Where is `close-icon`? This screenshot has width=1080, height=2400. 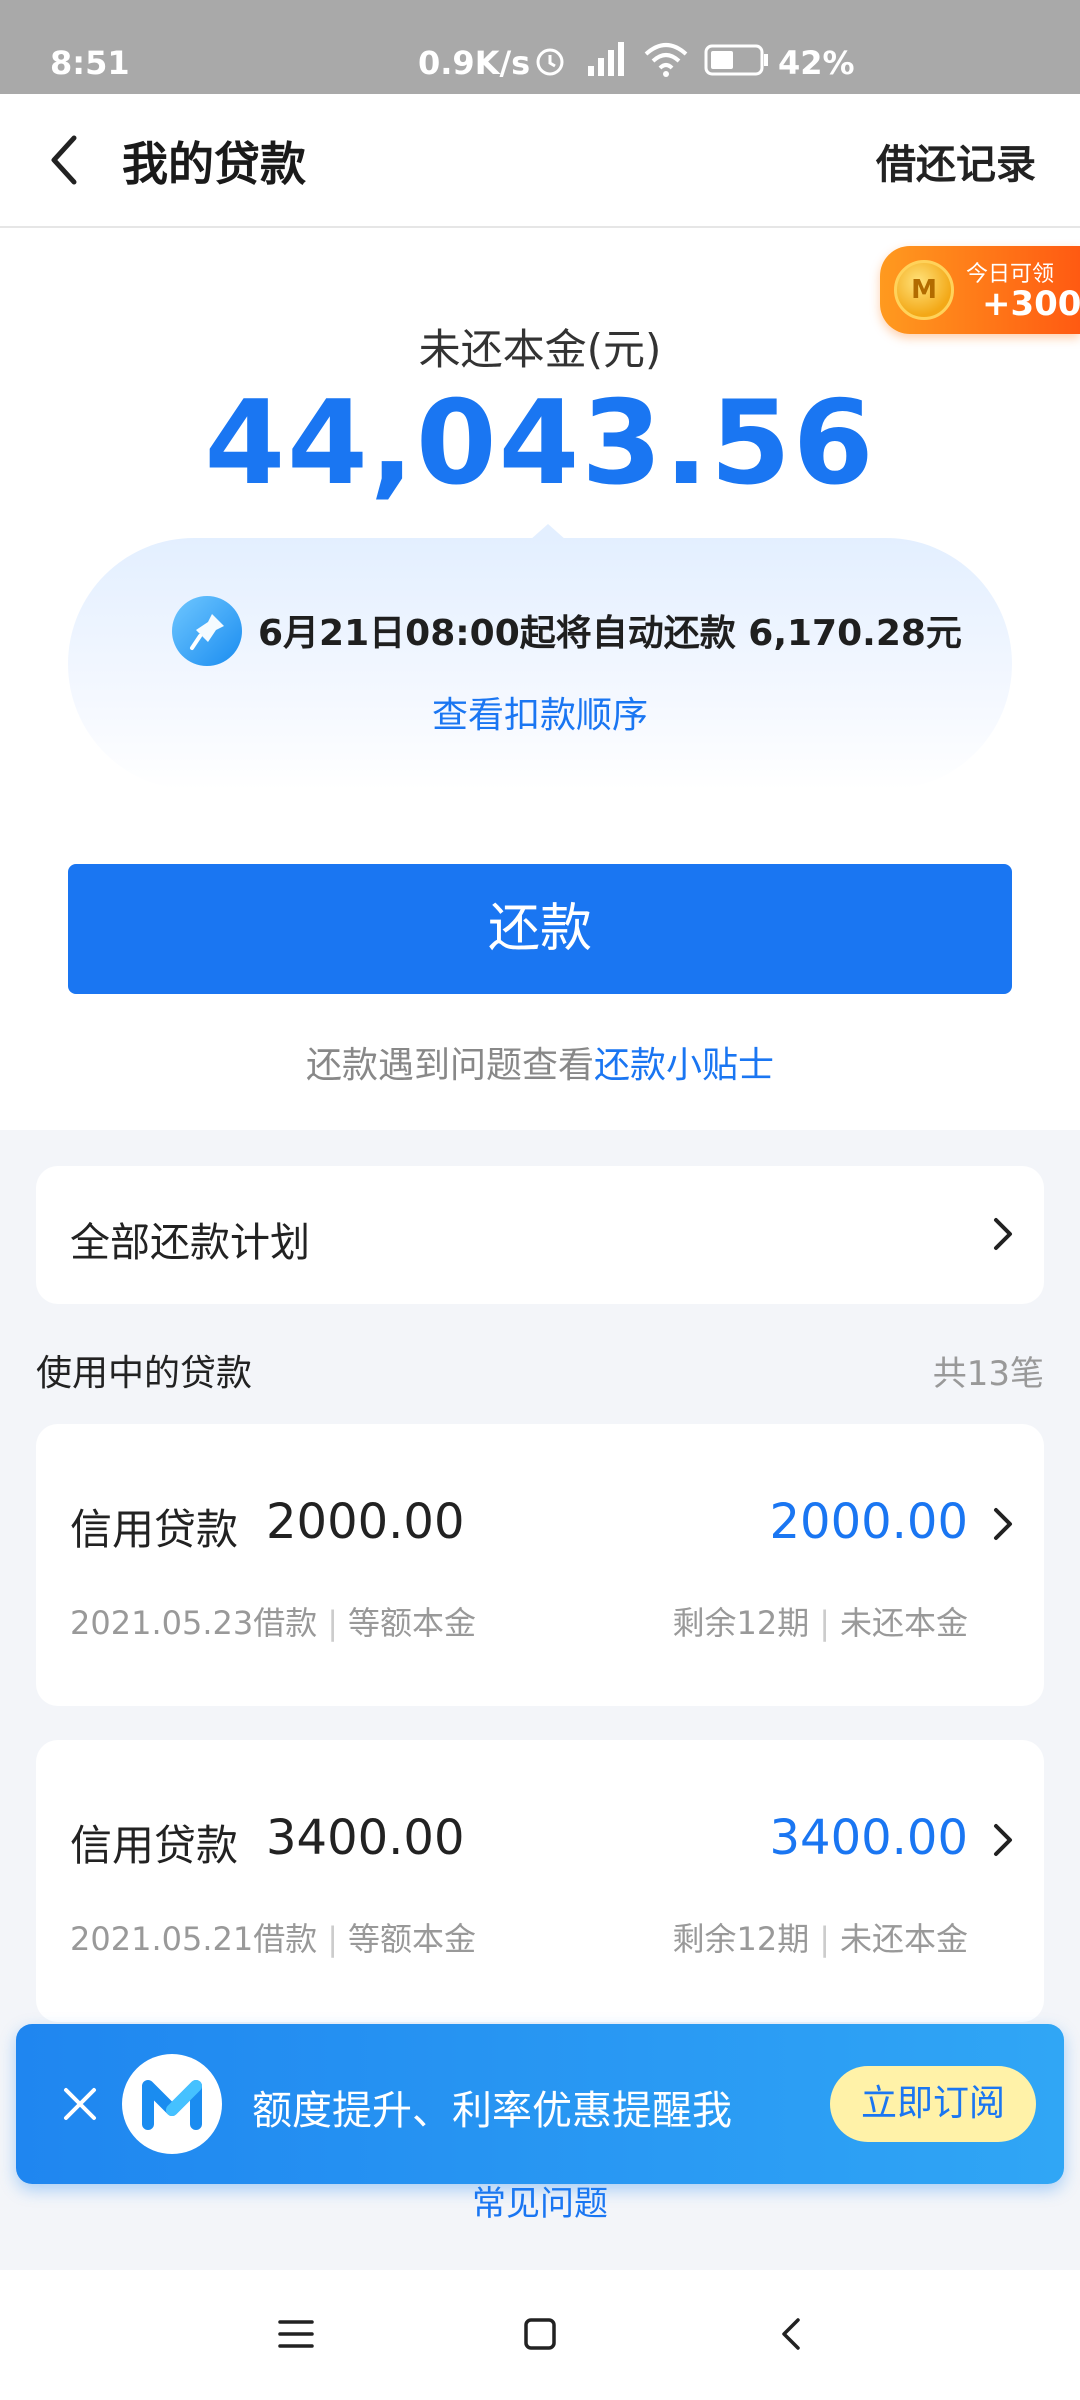 close-icon is located at coordinates (80, 2104).